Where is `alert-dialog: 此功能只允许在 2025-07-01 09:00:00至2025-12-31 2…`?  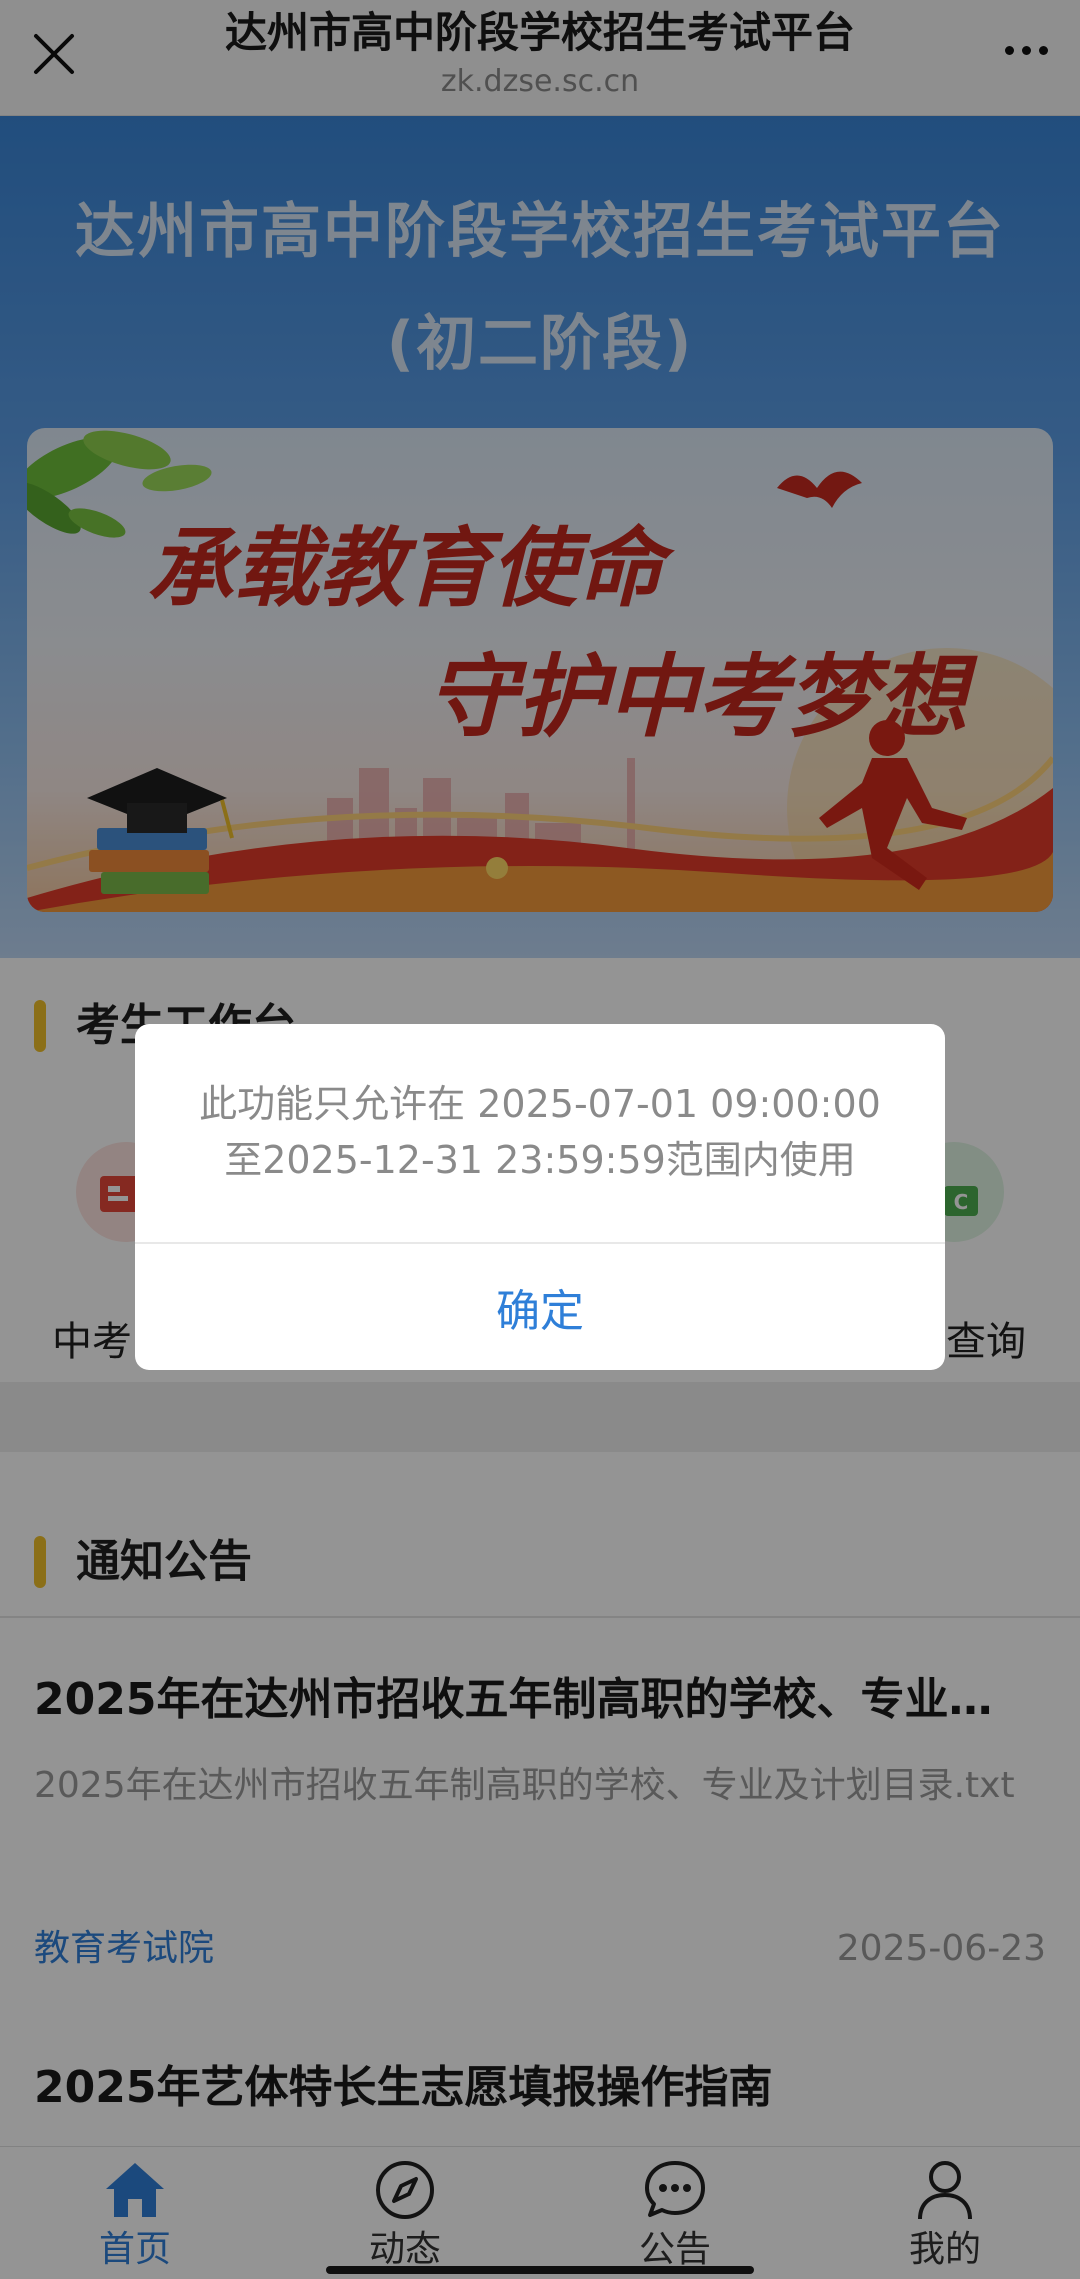
alert-dialog: 此功能只允许在 2025-07-01 09:00:00至2025-12-31 2… is located at coordinates (540, 1197).